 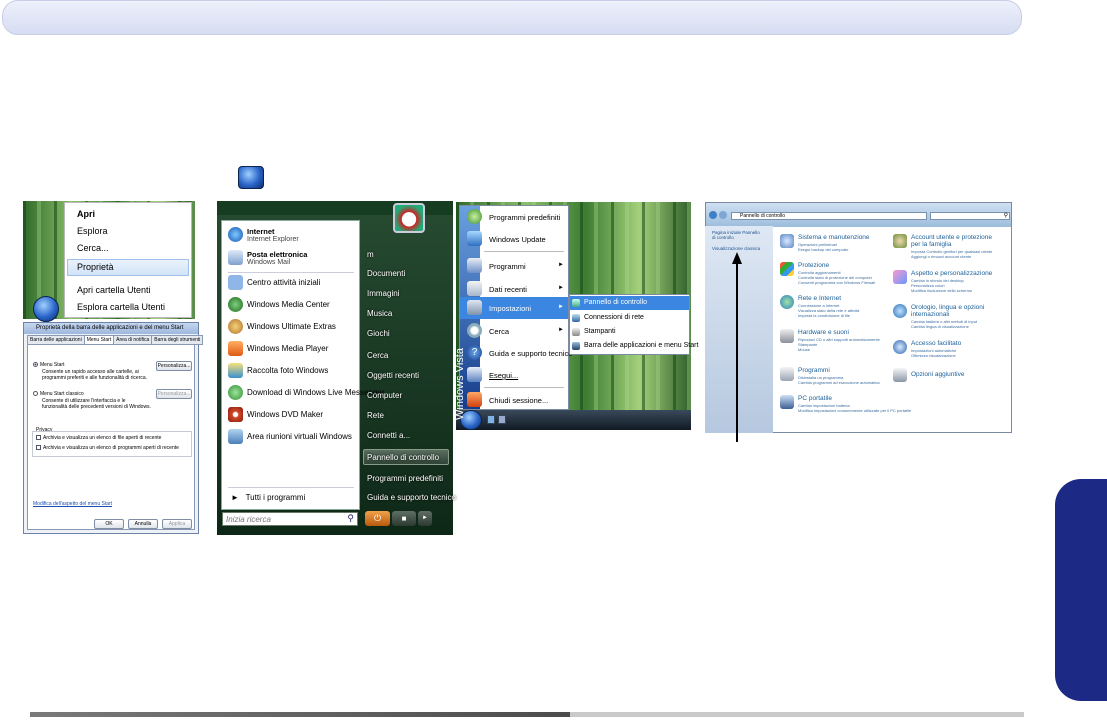 What do you see at coordinates (723, 215) in the screenshot?
I see `forward-icon` at bounding box center [723, 215].